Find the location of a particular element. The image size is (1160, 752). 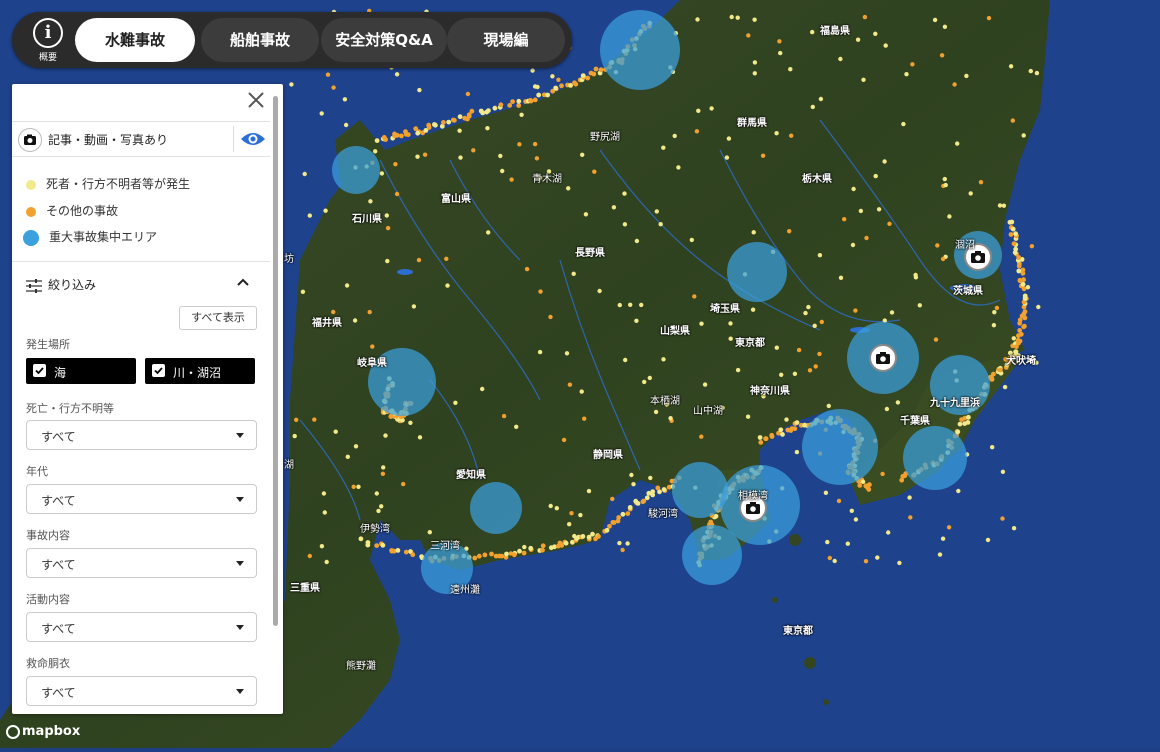

map-label: 石川県 is located at coordinates (367, 219).